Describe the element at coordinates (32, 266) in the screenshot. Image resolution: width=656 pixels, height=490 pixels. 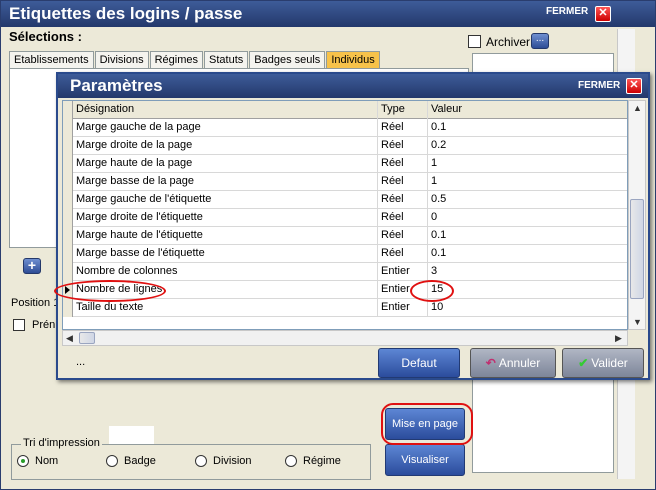
I see `add-button: +` at that location.